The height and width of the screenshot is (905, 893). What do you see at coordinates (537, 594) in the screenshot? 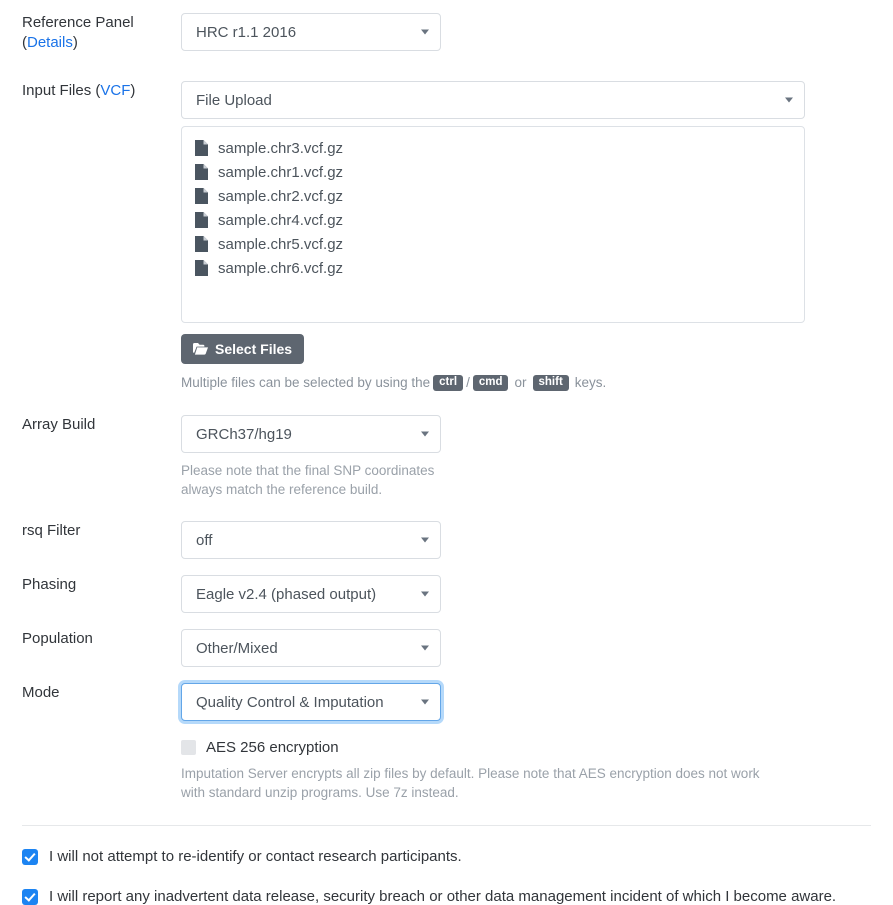
I see `phasing-field: Eagle v2.4 (phased output)` at bounding box center [537, 594].